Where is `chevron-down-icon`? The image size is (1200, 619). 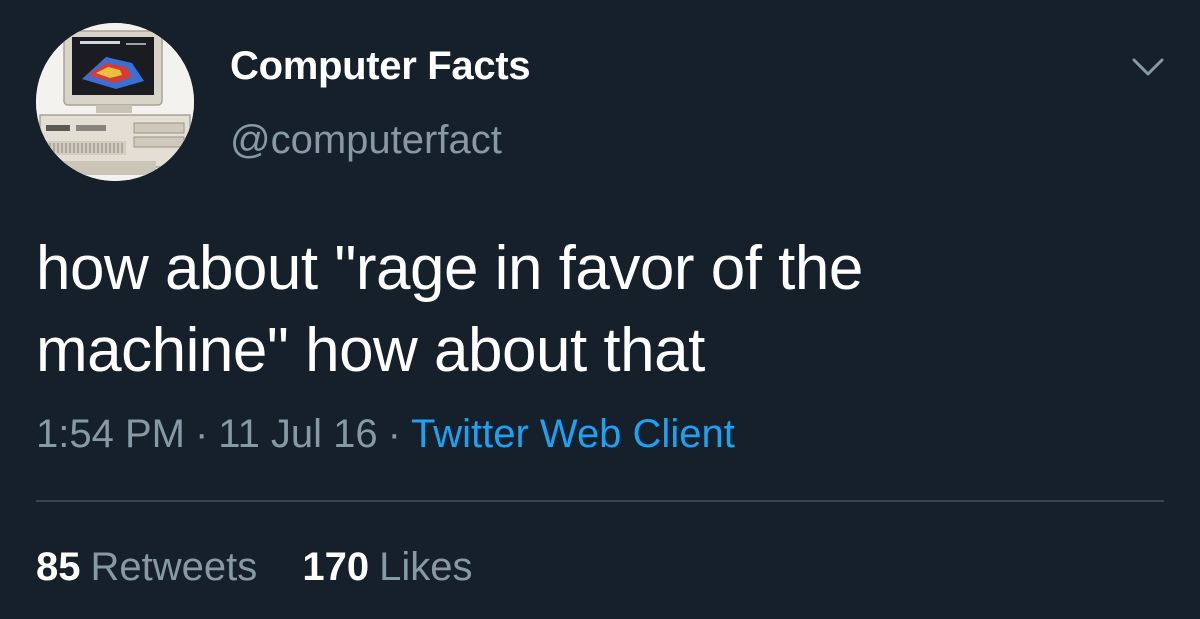
chevron-down-icon is located at coordinates (1148, 67).